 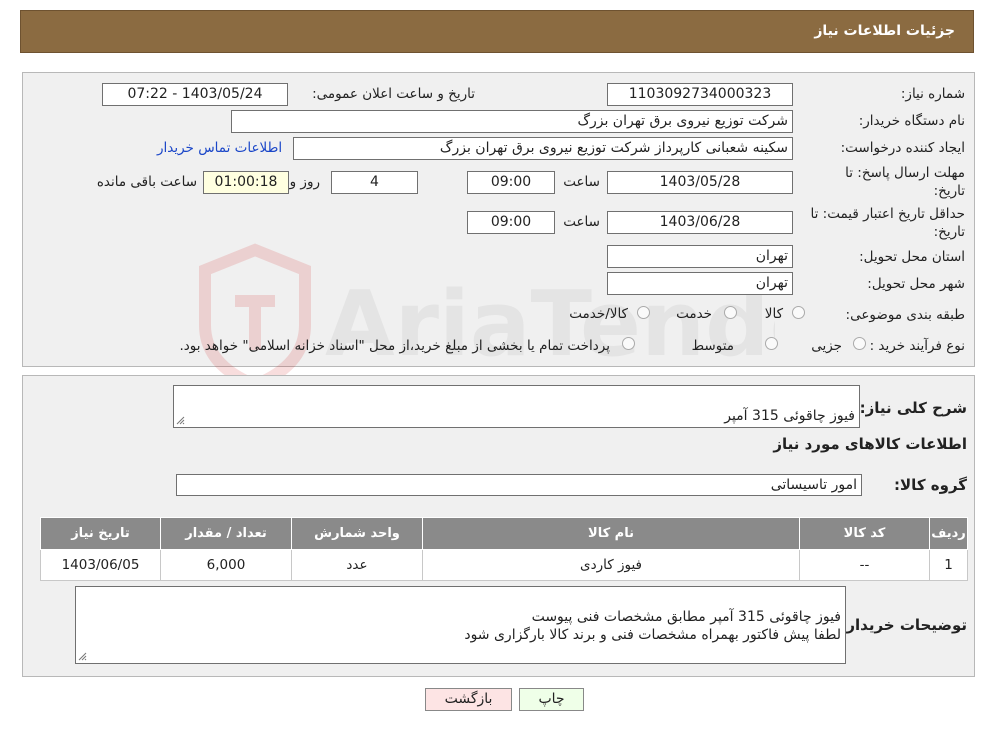 What do you see at coordinates (903, 625) in the screenshot?
I see `buyer-notes-label: توضیحات خریدار:` at bounding box center [903, 625].